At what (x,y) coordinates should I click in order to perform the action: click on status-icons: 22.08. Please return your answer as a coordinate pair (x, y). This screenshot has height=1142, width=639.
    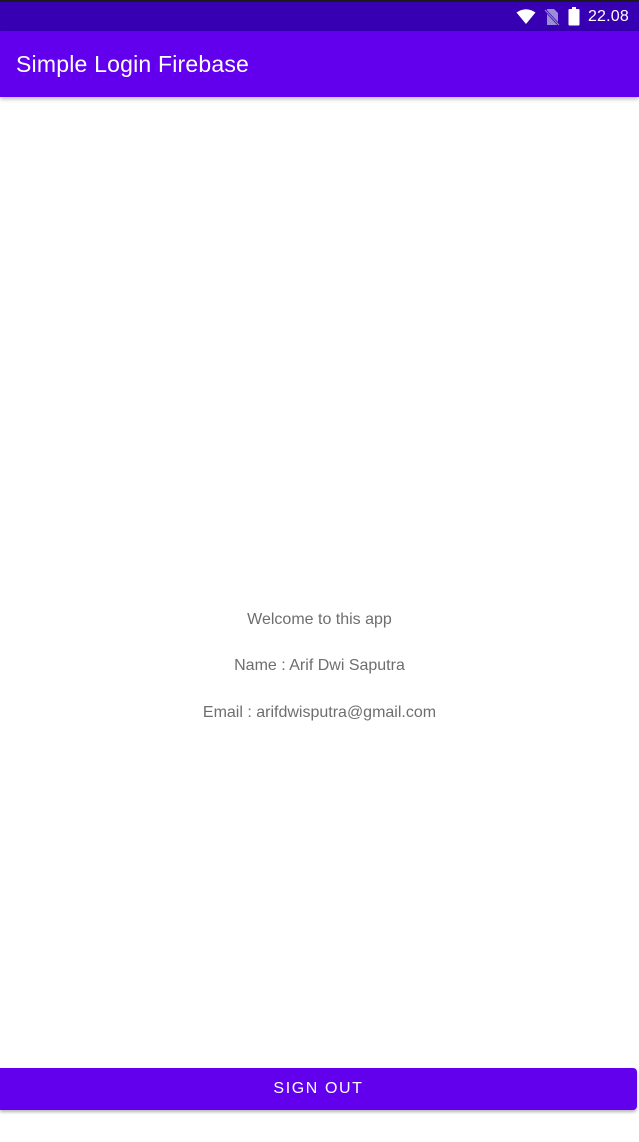
    Looking at the image, I should click on (572, 16).